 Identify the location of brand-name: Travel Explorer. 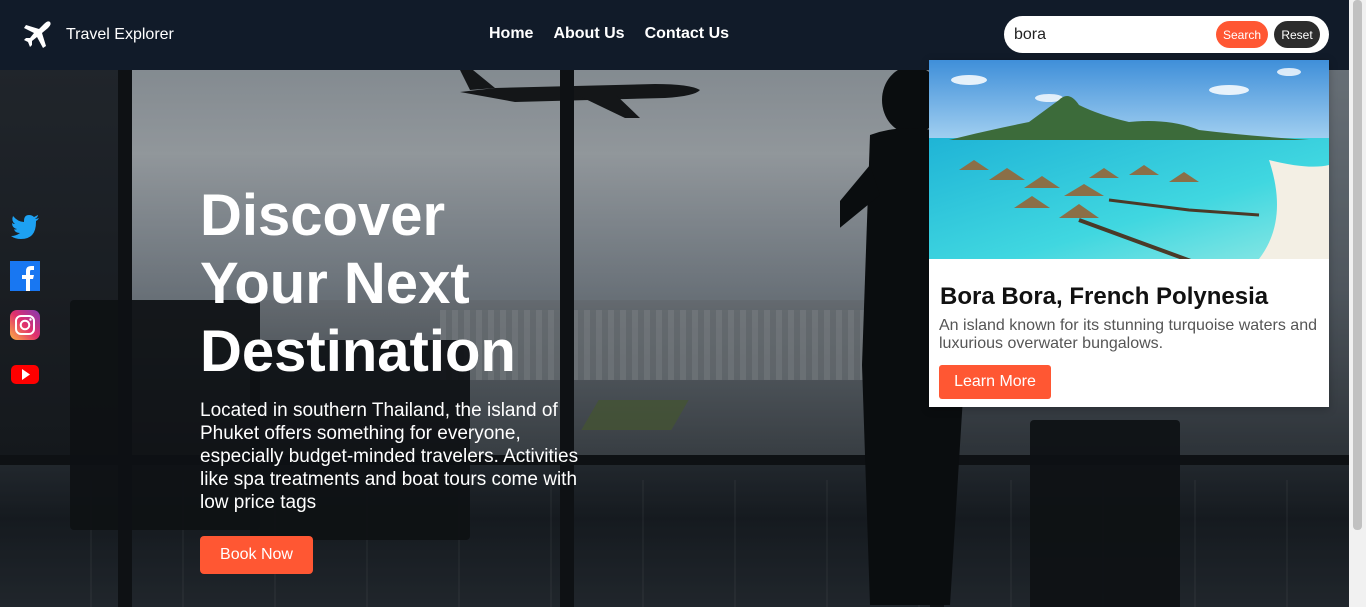
(120, 34).